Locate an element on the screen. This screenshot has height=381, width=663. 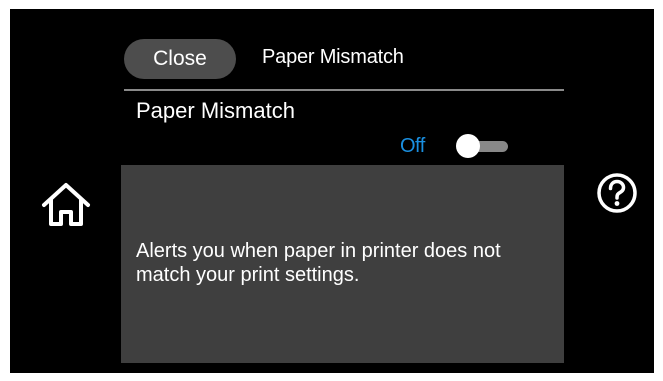
toggle-state-label: Off is located at coordinates (412, 146).